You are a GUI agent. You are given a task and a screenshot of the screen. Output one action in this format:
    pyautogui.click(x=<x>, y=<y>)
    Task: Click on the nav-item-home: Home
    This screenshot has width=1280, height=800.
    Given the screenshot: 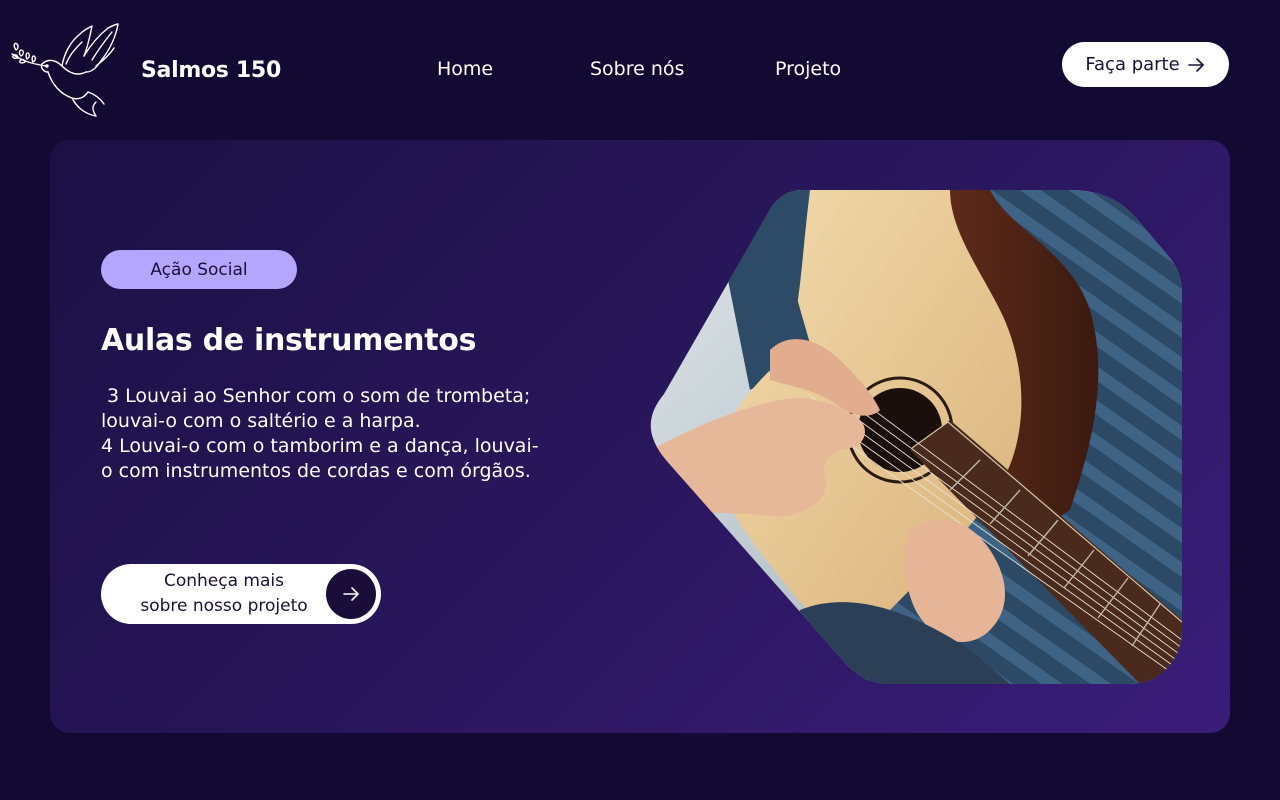 What is the action you would take?
    pyautogui.click(x=465, y=69)
    